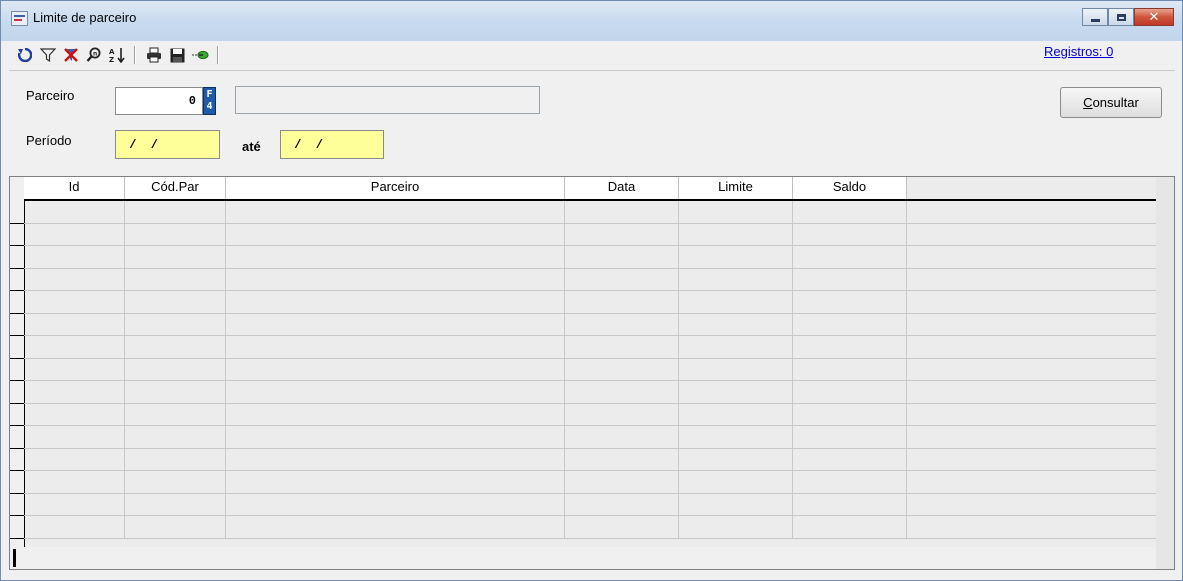  I want to click on column-header-parceiro: Parceiro, so click(395, 188).